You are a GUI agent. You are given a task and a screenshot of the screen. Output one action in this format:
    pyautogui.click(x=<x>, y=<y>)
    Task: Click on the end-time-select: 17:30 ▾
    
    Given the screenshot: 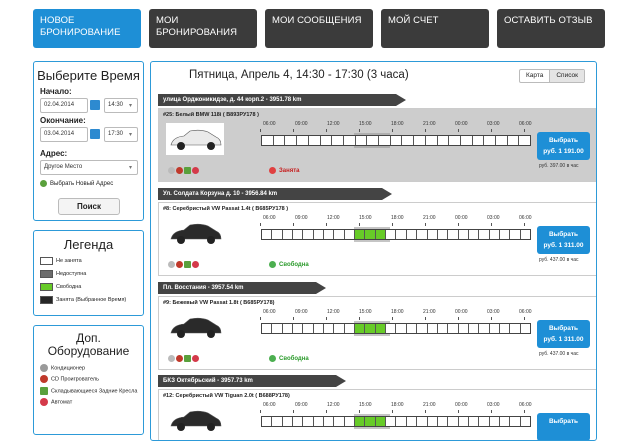 What is the action you would take?
    pyautogui.click(x=121, y=134)
    